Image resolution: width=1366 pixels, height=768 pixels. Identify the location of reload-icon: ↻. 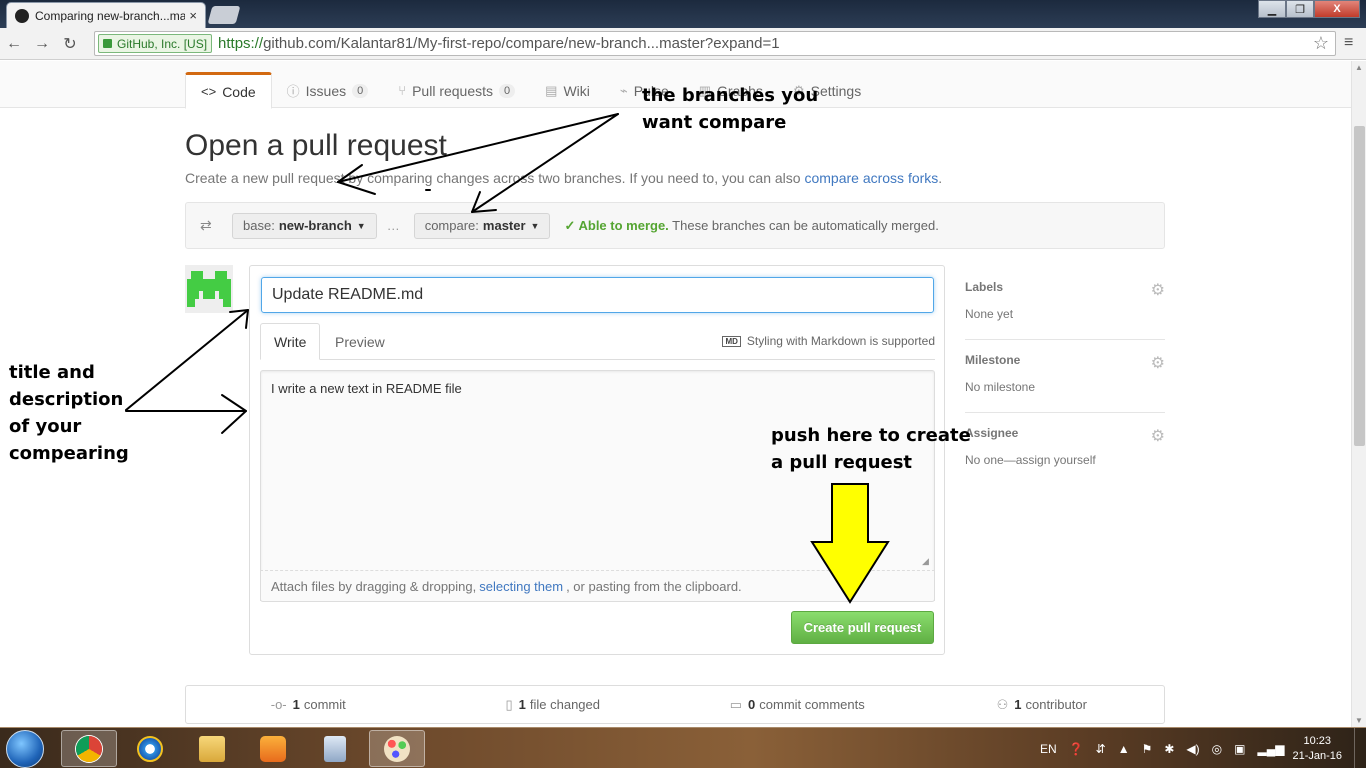
(70, 44).